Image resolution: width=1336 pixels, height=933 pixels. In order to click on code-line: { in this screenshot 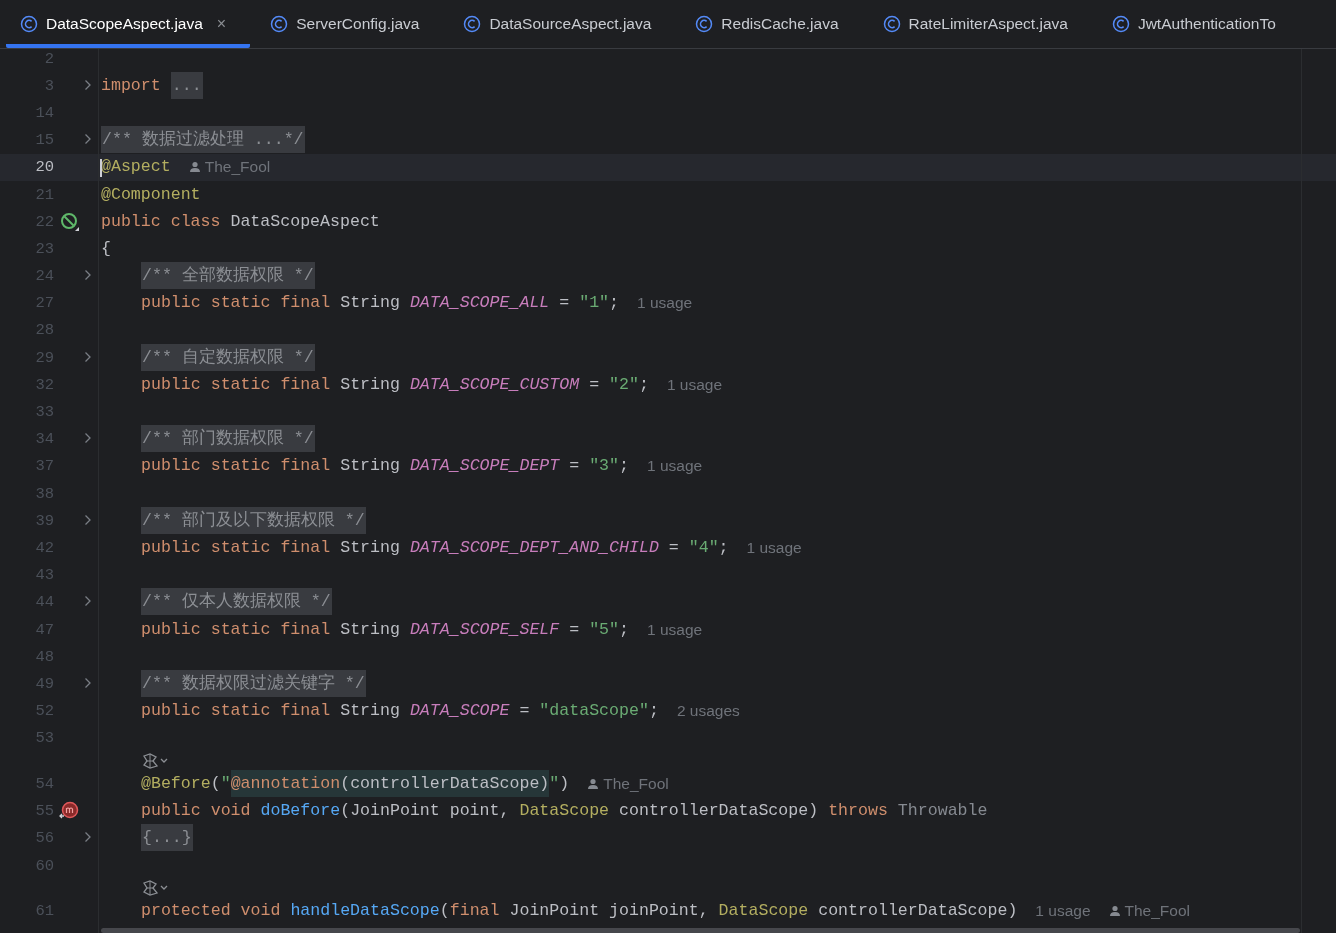, I will do `click(106, 248)`.